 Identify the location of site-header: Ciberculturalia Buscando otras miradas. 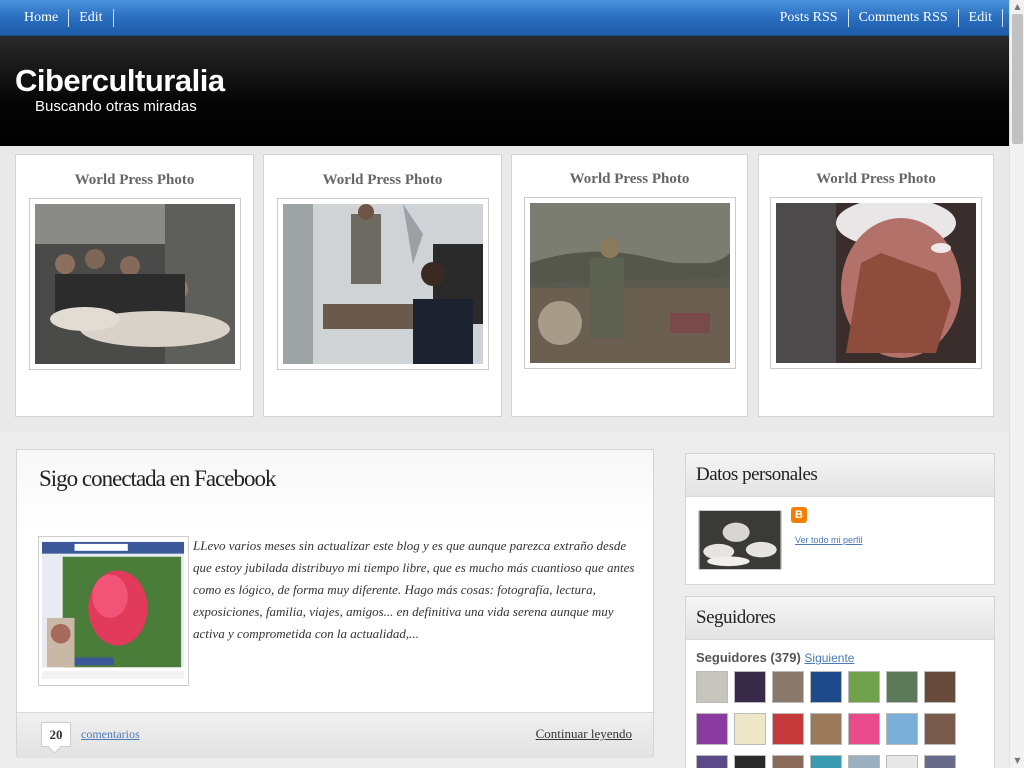
(504, 91).